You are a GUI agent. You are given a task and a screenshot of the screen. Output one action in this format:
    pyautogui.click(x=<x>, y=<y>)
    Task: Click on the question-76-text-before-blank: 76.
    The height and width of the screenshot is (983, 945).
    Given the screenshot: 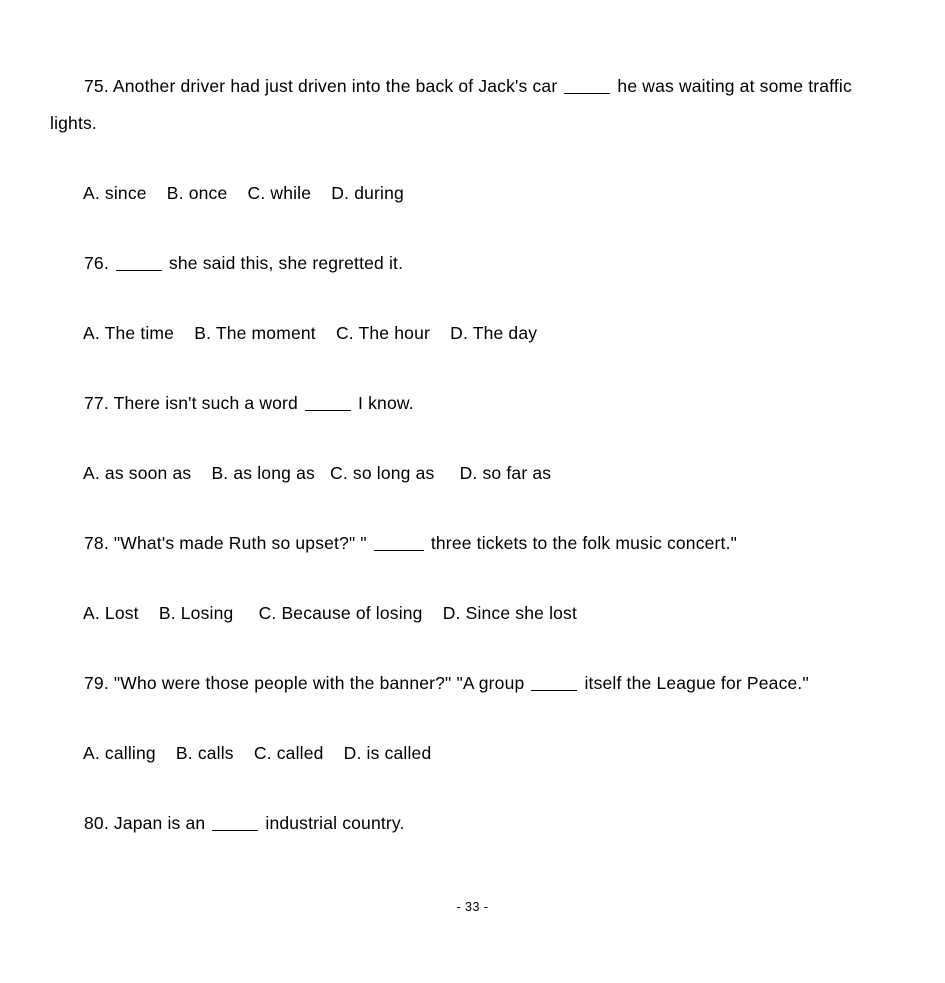 What is the action you would take?
    pyautogui.click(x=99, y=263)
    